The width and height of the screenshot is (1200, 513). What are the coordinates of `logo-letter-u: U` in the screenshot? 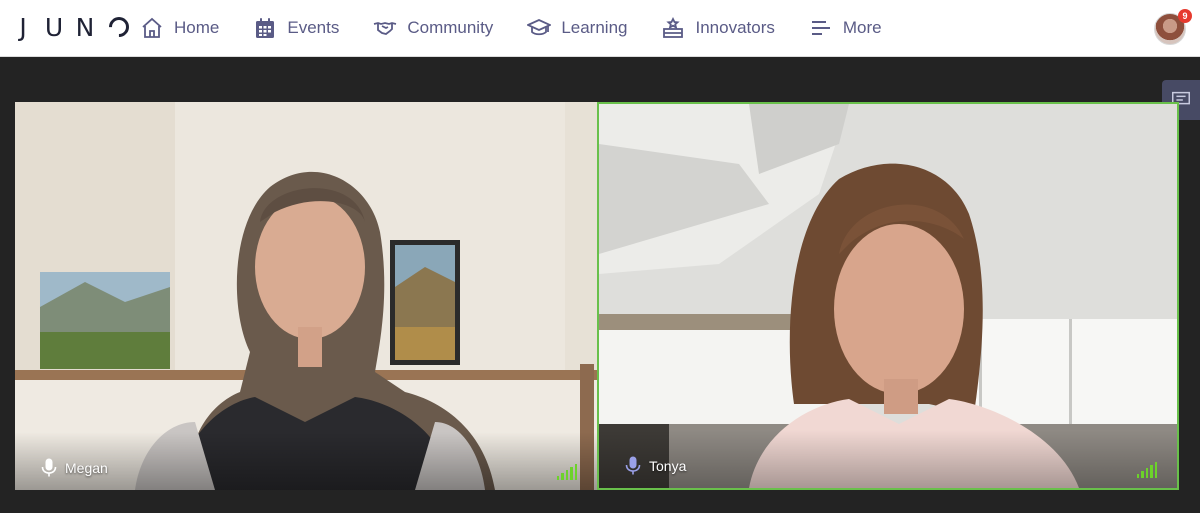 It's located at (54, 27).